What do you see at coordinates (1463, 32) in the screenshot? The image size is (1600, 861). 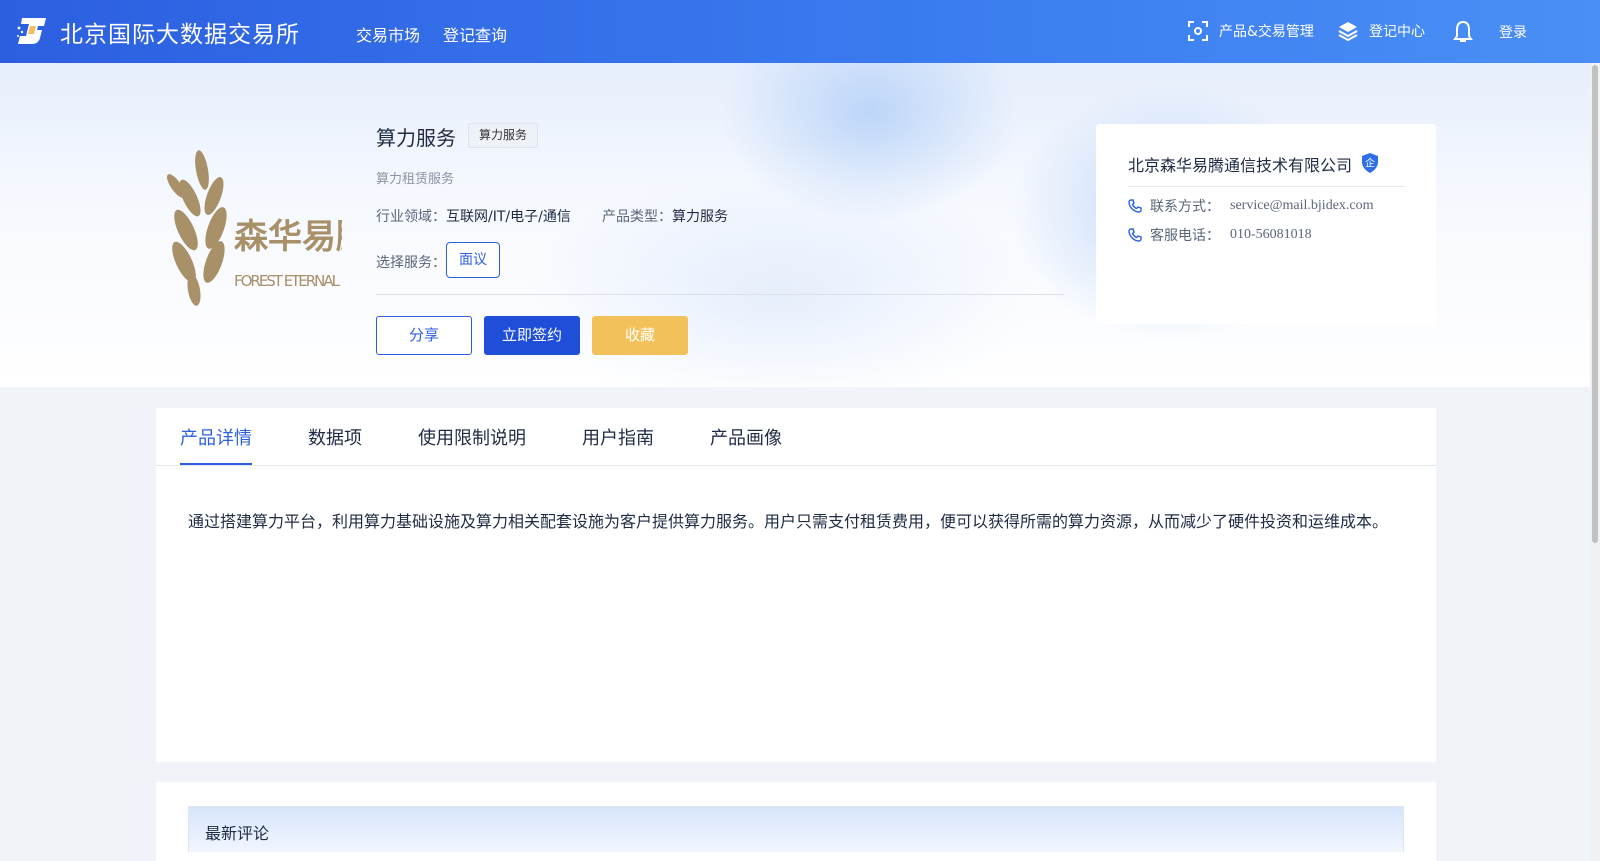 I see `bell-icon` at bounding box center [1463, 32].